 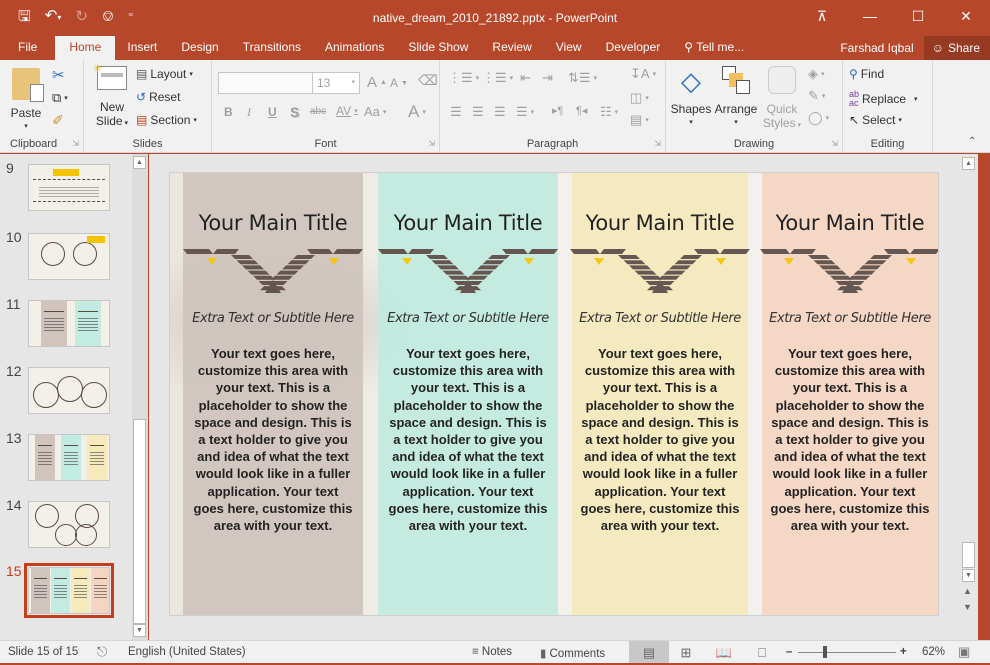 What do you see at coordinates (463, 78) in the screenshot?
I see `bullets-icon: ⋮☰ ▾` at bounding box center [463, 78].